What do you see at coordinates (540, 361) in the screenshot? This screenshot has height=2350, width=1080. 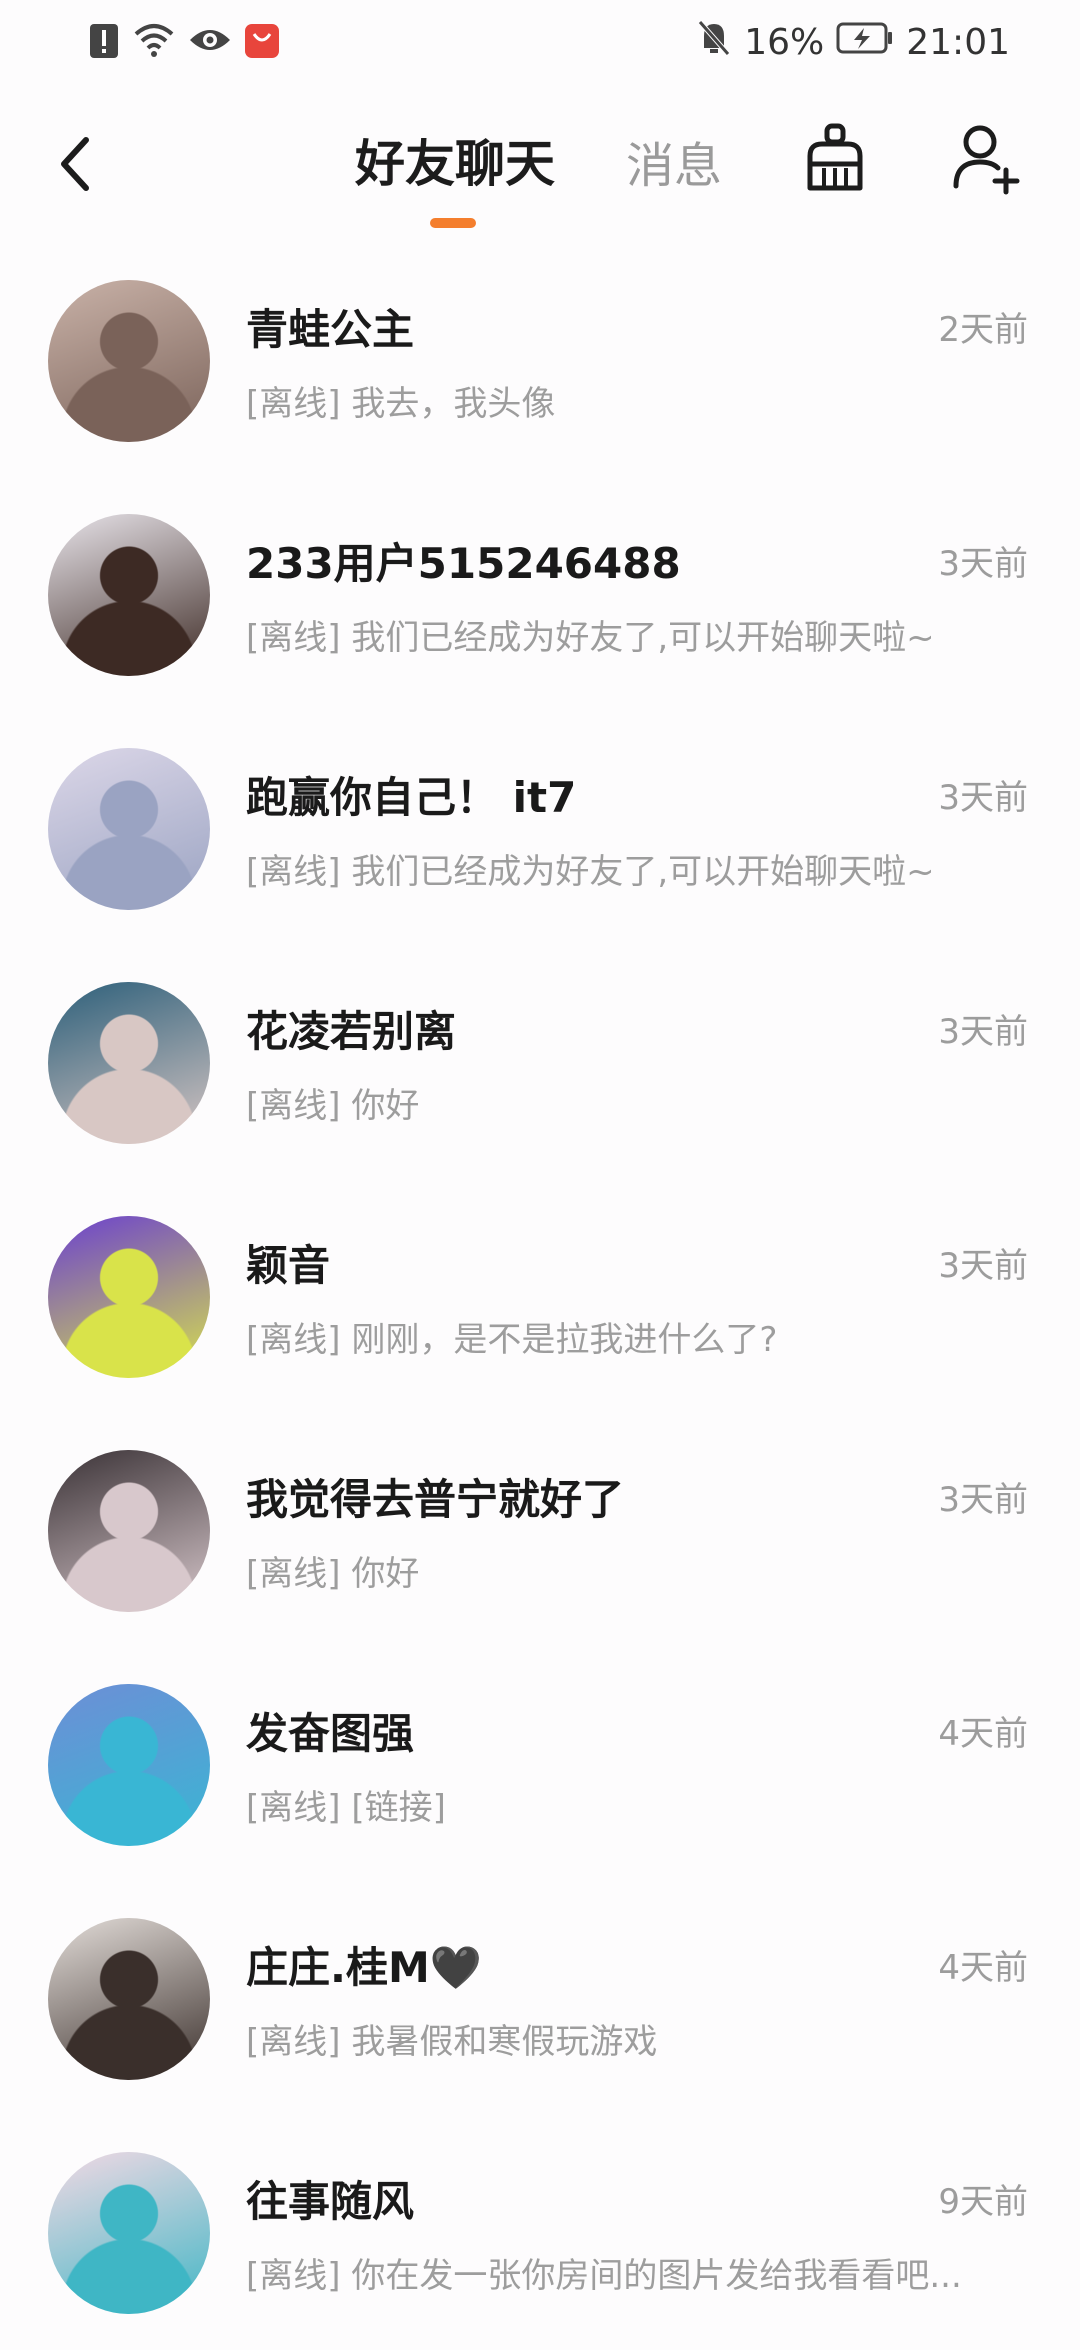 I see `chat-item: 青蛙公主 2天前 [离线] 我去，我头像` at bounding box center [540, 361].